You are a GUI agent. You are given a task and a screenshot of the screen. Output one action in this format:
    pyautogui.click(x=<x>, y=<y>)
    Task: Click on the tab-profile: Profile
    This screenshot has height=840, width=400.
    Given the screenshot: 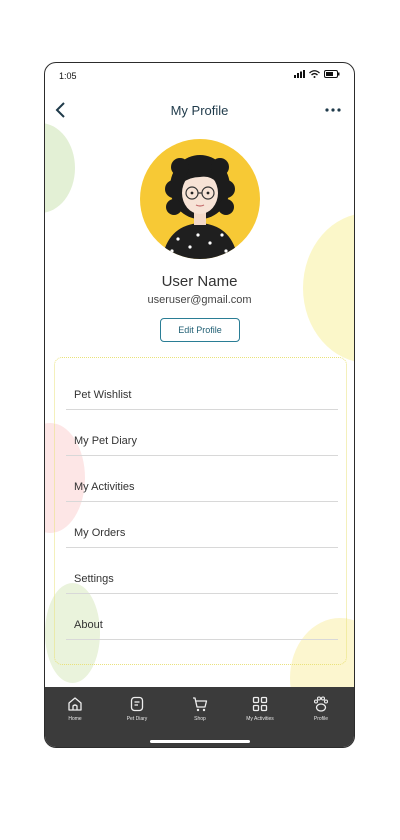 What is the action you would take?
    pyautogui.click(x=321, y=713)
    